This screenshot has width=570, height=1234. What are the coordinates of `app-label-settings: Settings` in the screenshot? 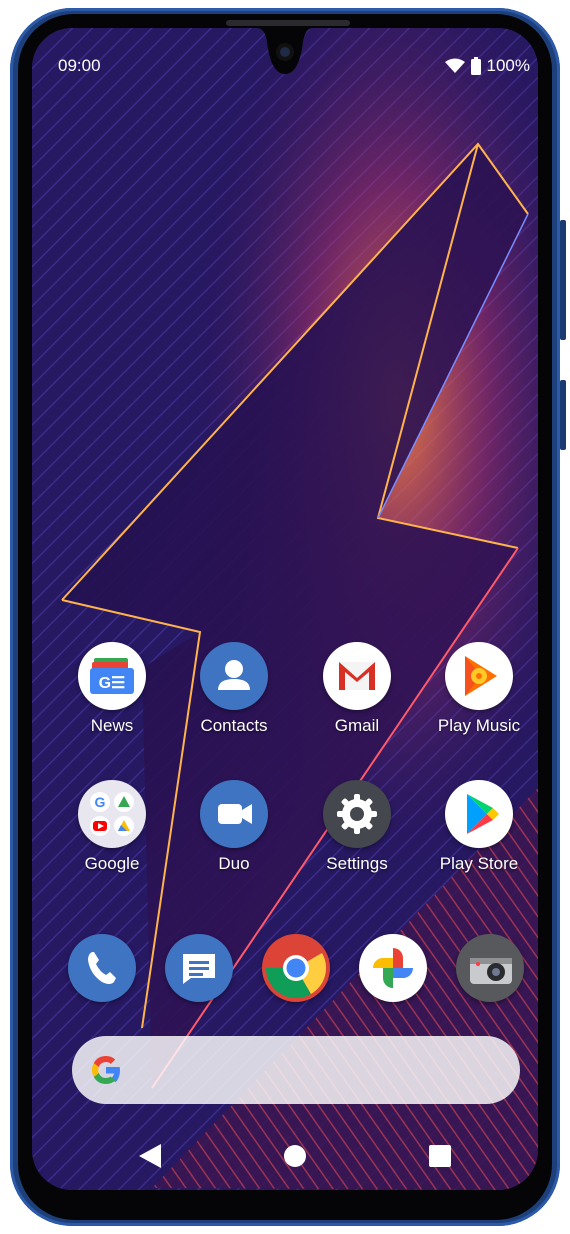 It's located at (357, 863).